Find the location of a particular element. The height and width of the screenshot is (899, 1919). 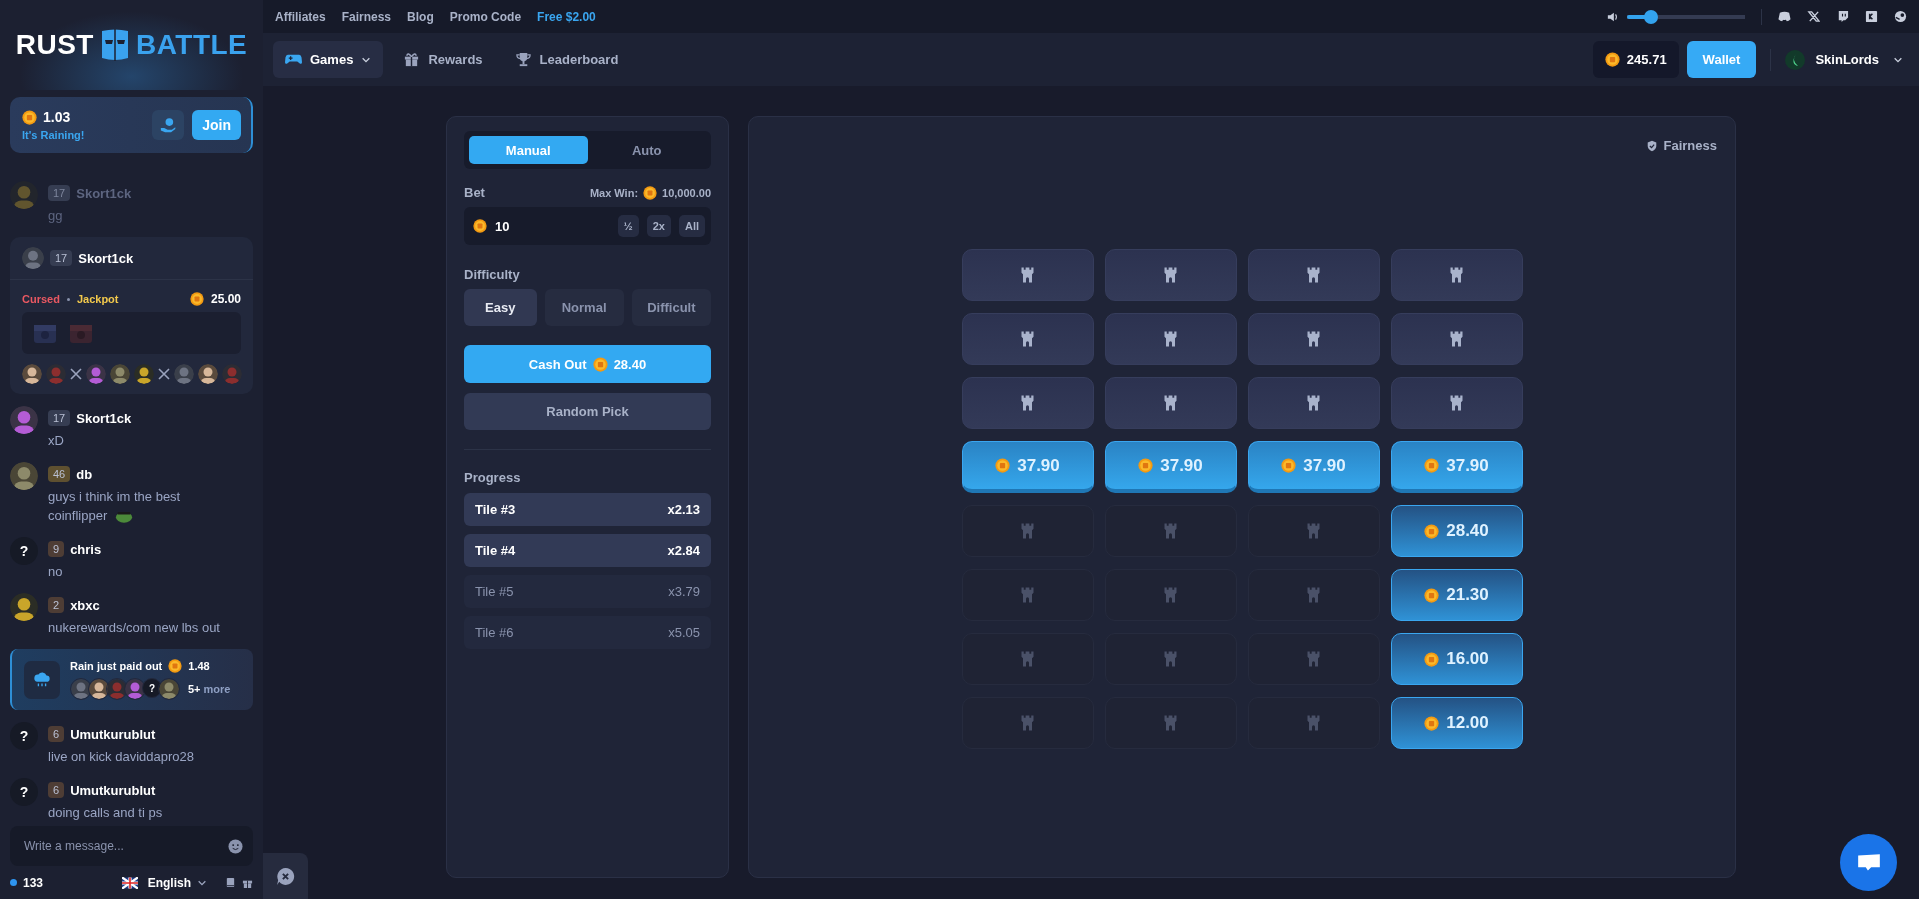

balance-display: 245.71 is located at coordinates (1635, 59).